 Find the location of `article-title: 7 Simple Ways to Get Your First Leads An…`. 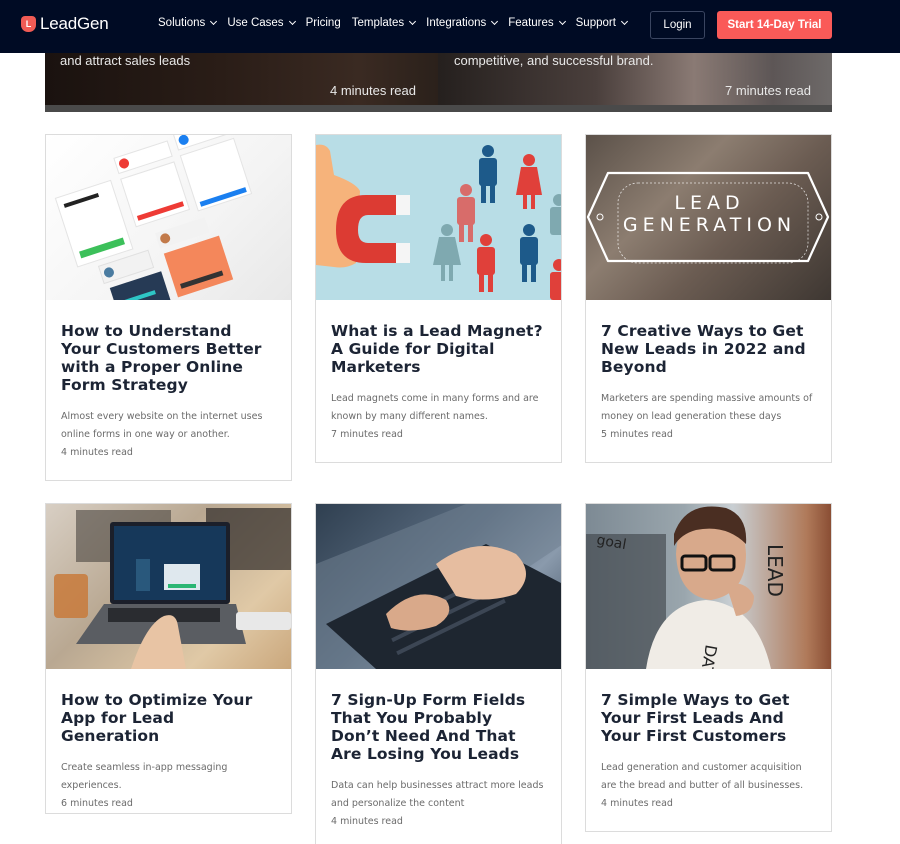

article-title: 7 Simple Ways to Get Your First Leads An… is located at coordinates (708, 718).